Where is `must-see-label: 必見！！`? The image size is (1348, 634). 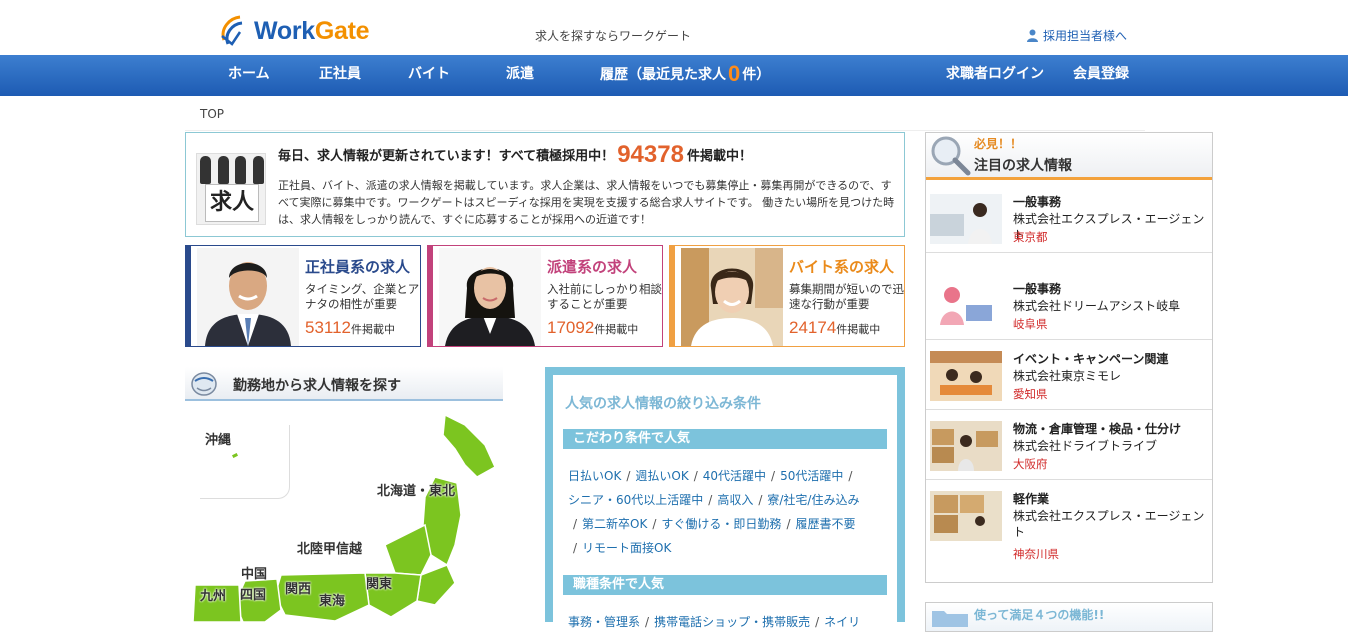 must-see-label: 必見！！ is located at coordinates (998, 144).